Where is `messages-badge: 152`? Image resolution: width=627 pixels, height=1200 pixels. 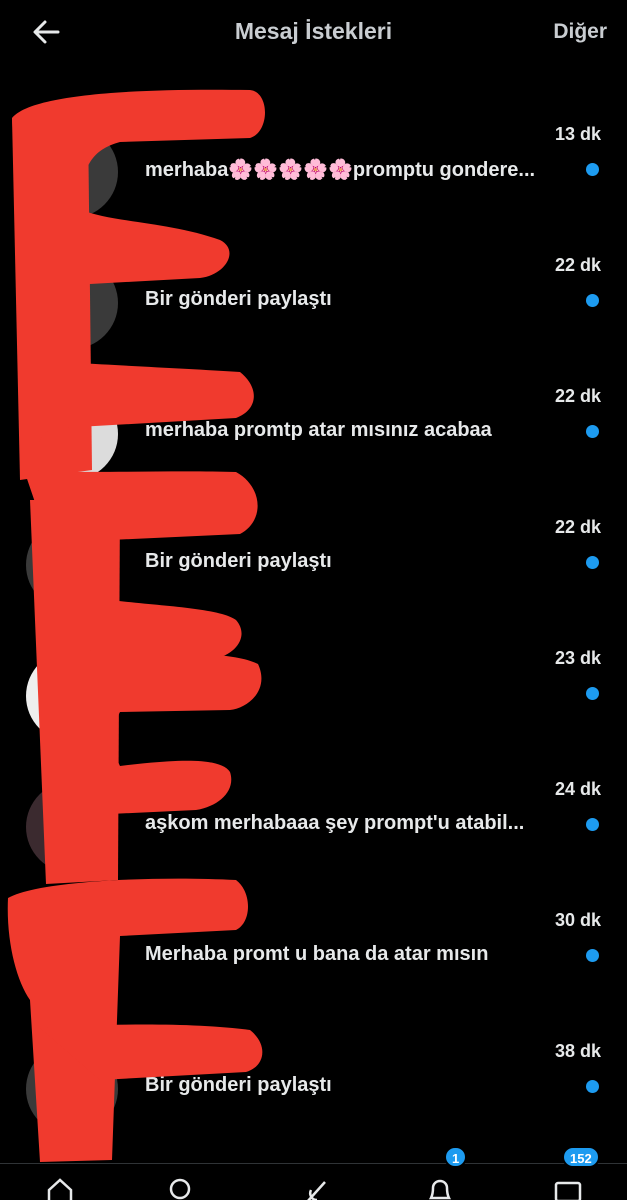 messages-badge: 152 is located at coordinates (581, 1157).